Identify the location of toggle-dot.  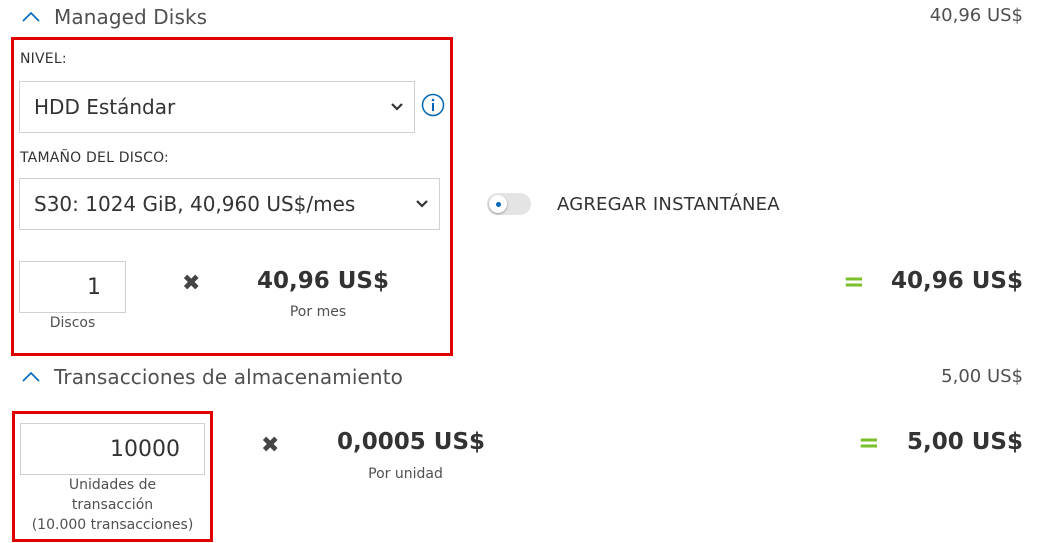
(498, 204).